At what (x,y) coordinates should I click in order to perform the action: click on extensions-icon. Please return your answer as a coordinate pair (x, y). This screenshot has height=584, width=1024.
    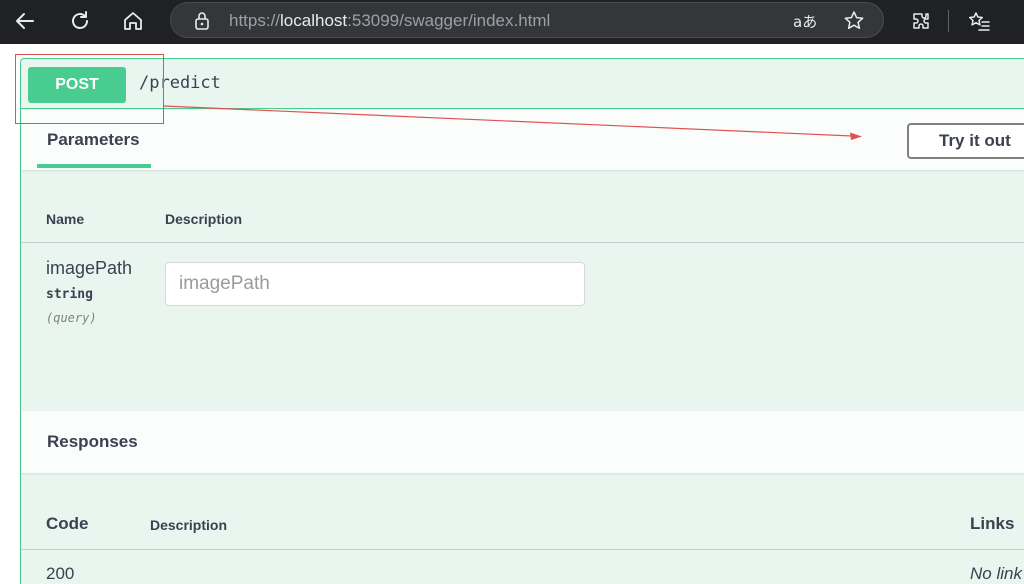
    Looking at the image, I should click on (921, 21).